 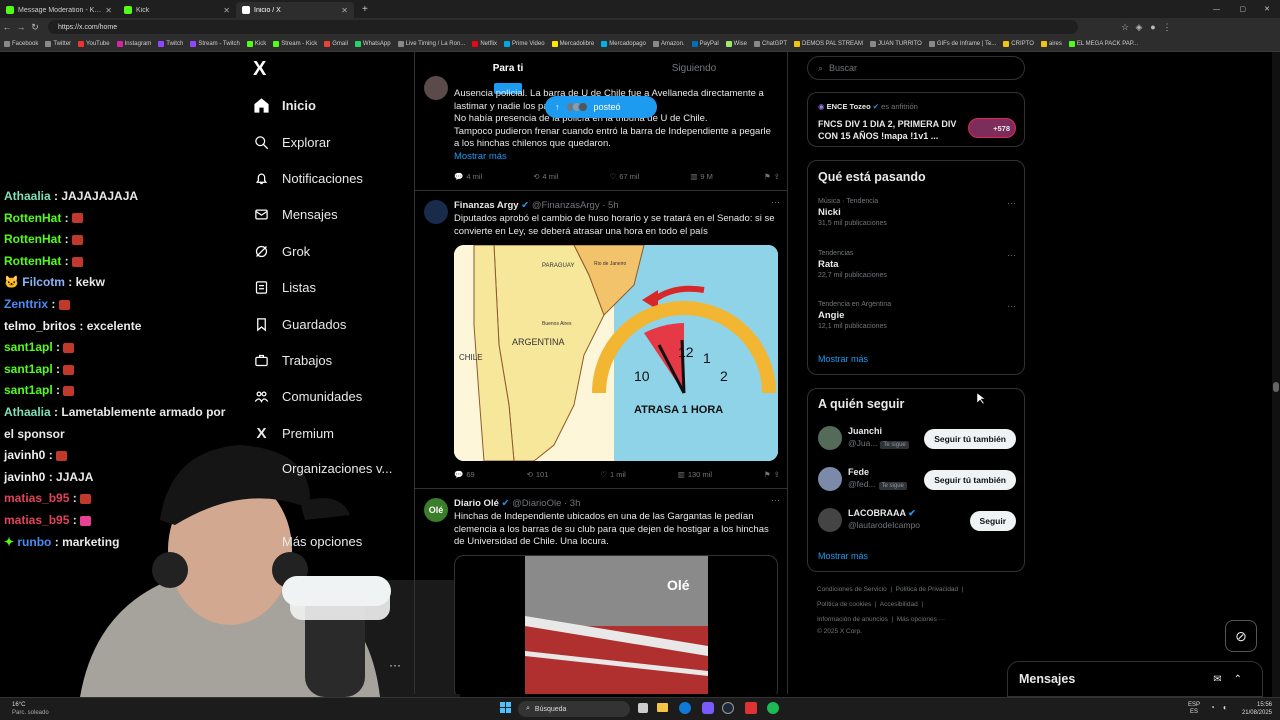 What do you see at coordinates (1139, 27) in the screenshot?
I see `extensions-icon: ◈` at bounding box center [1139, 27].